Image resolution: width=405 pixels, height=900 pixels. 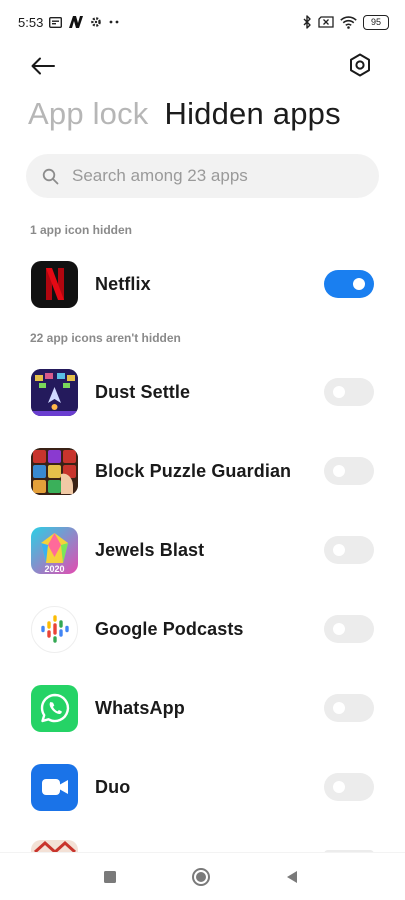 What do you see at coordinates (54, 787) in the screenshot?
I see `duo-icon` at bounding box center [54, 787].